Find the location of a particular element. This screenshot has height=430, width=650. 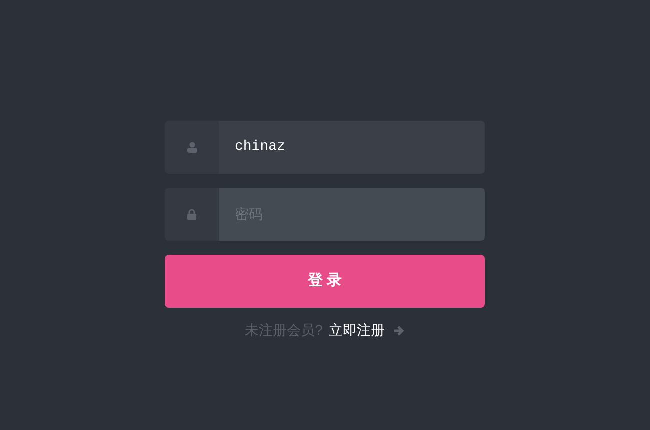

username-field: chinaz is located at coordinates (352, 147).